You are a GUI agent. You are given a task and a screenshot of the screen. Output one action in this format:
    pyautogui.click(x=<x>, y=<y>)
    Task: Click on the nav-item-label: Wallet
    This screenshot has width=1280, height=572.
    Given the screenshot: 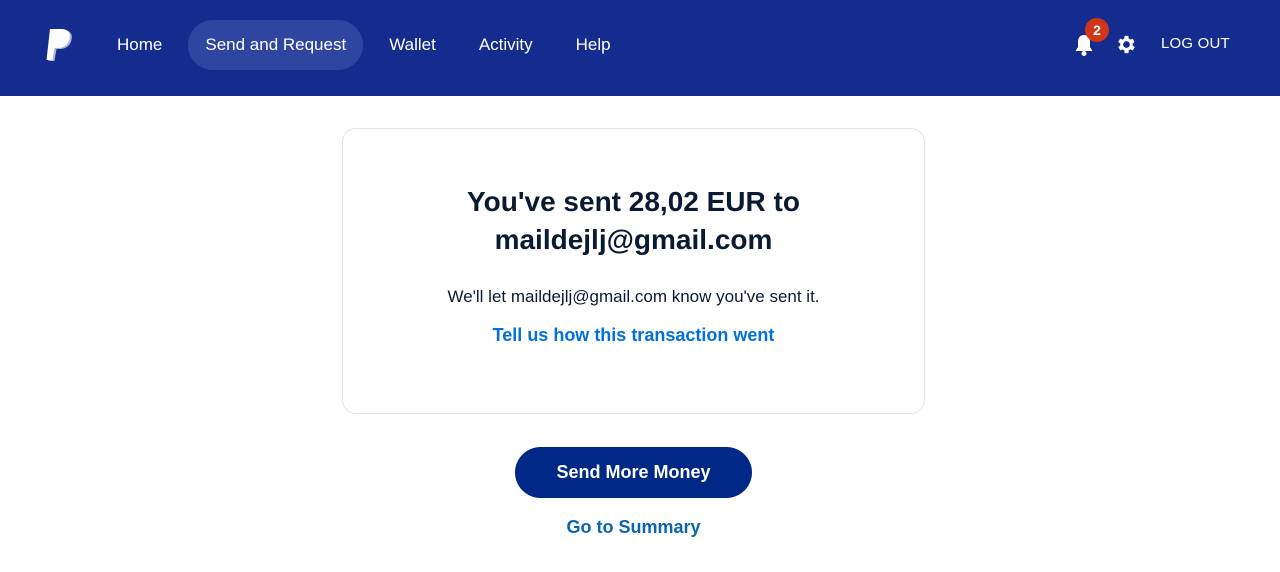 What is the action you would take?
    pyautogui.click(x=412, y=44)
    